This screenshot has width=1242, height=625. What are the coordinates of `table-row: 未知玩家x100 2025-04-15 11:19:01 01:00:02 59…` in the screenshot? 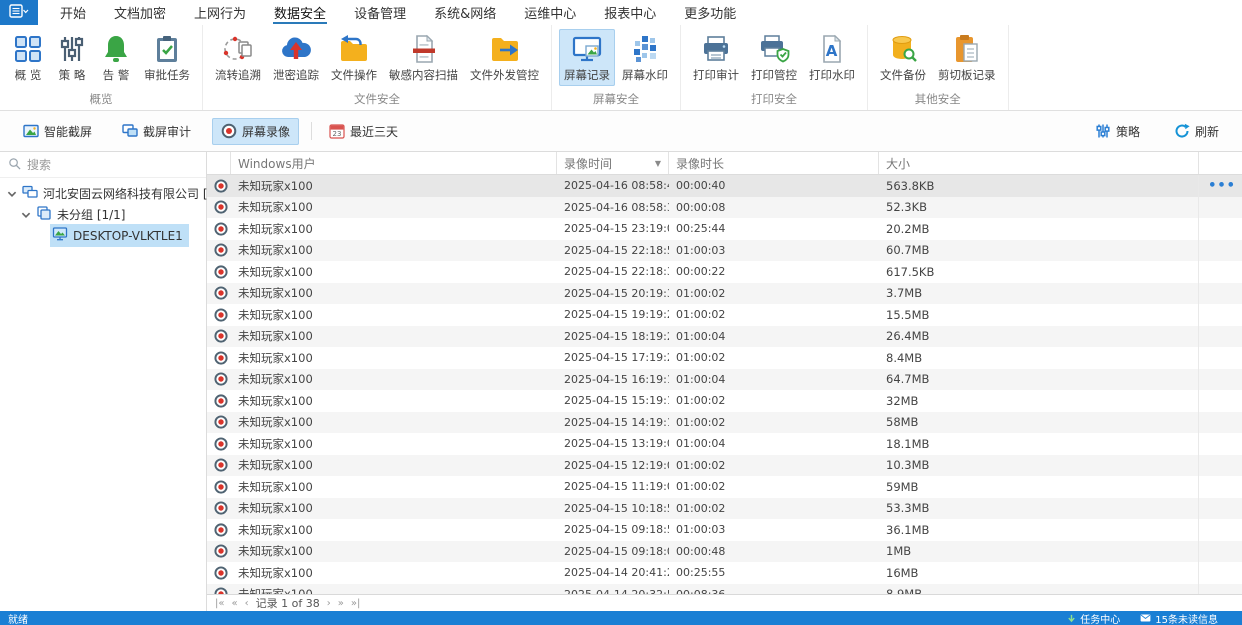 It's located at (724, 487).